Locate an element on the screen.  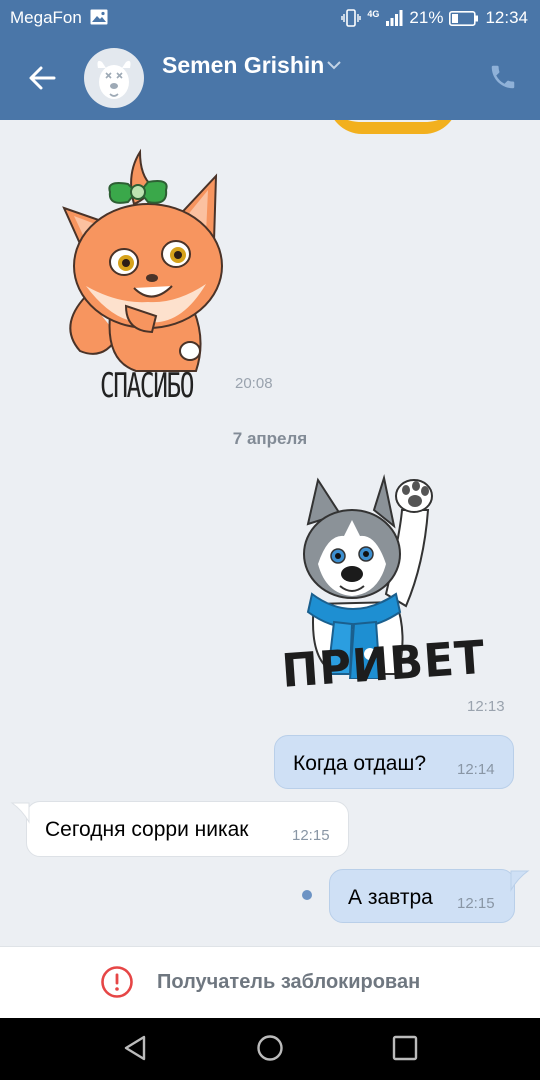
battery-percent: 21% is located at coordinates (426, 17).